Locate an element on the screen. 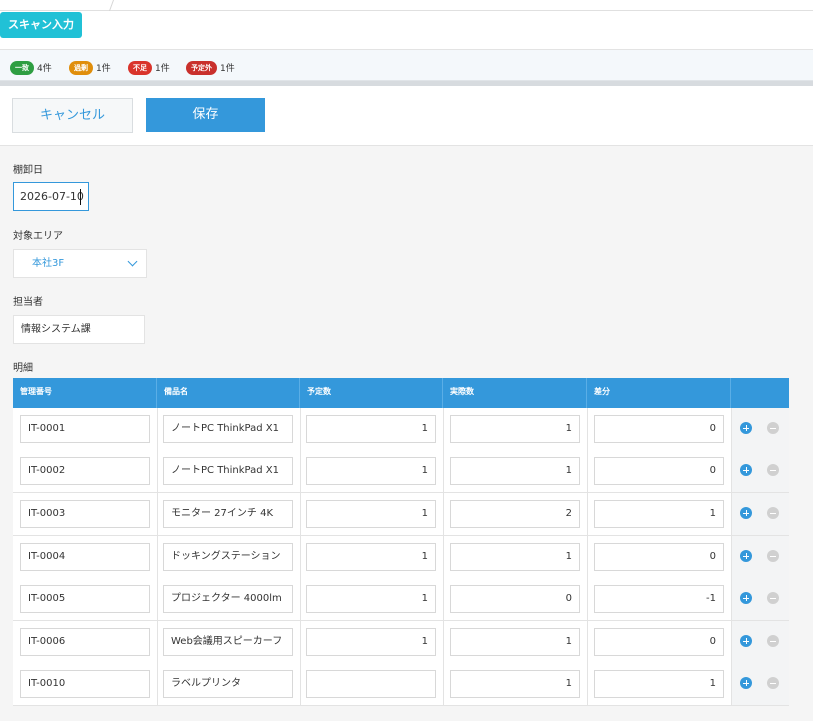 This screenshot has width=813, height=721. area-value: 本社3F is located at coordinates (48, 263).